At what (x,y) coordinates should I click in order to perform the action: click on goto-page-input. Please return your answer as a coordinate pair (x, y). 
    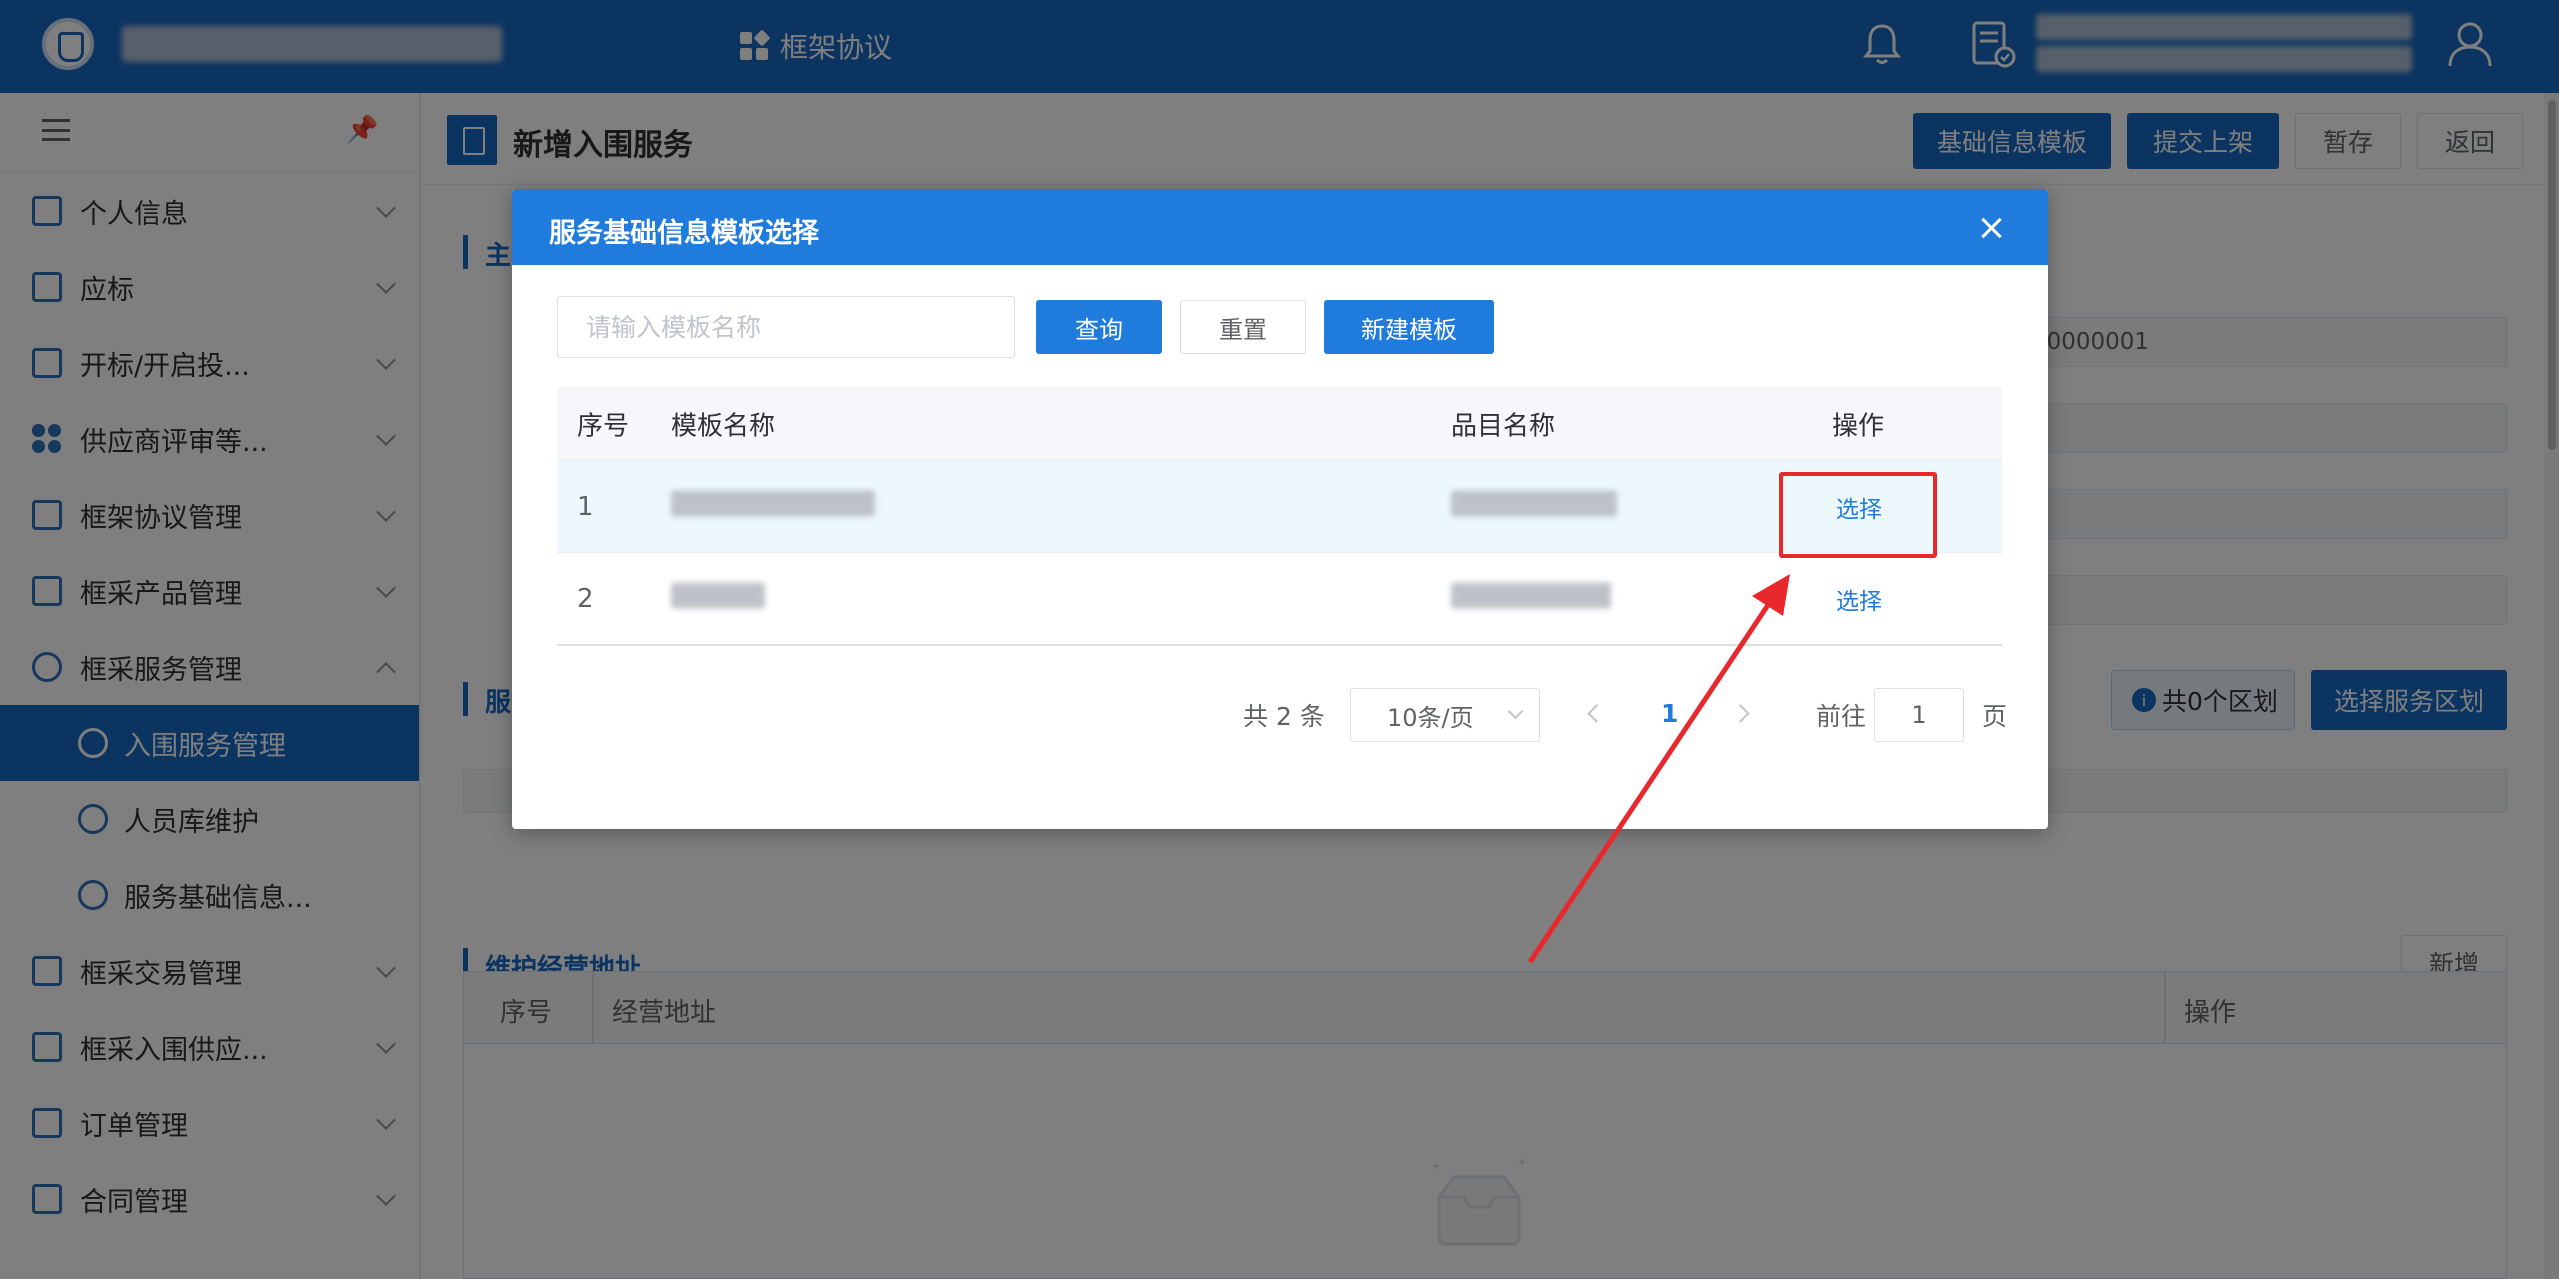
    Looking at the image, I should click on (1919, 715).